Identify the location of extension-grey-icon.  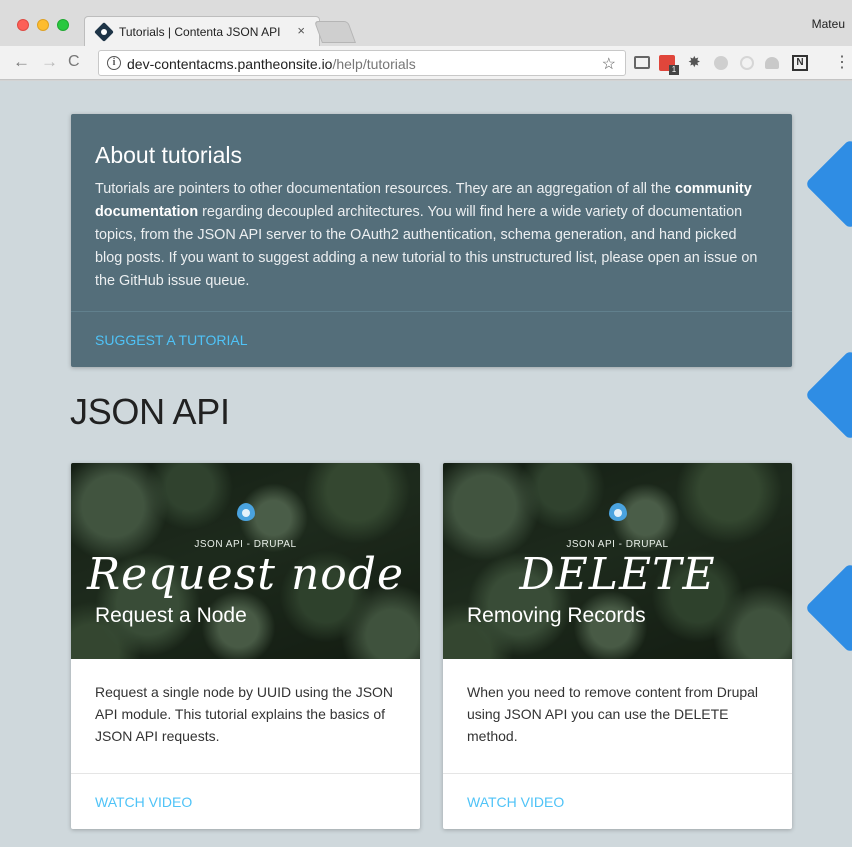
(721, 63).